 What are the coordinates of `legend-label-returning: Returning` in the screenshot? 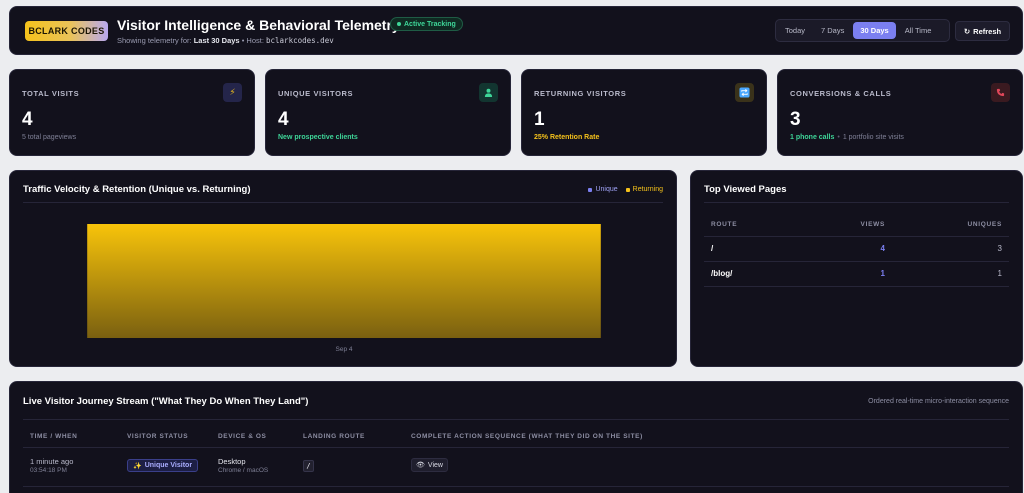 It's located at (647, 189).